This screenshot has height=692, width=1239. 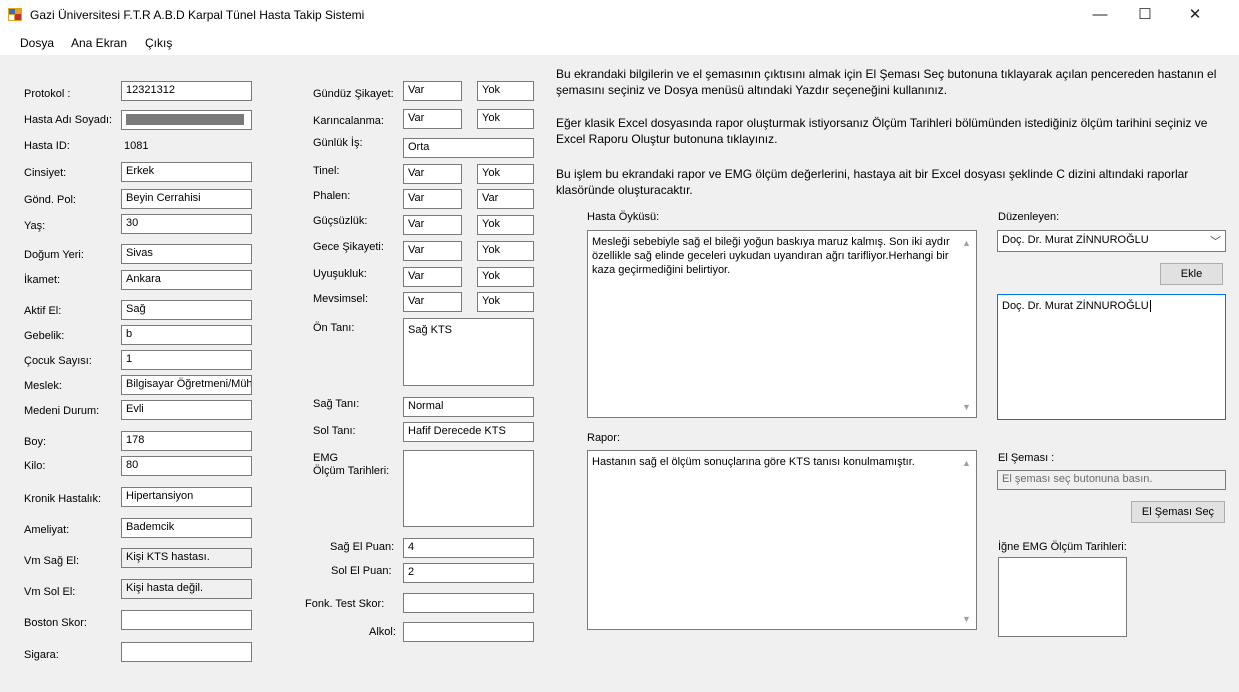 I want to click on tingling-b: Yok, so click(x=505, y=119).